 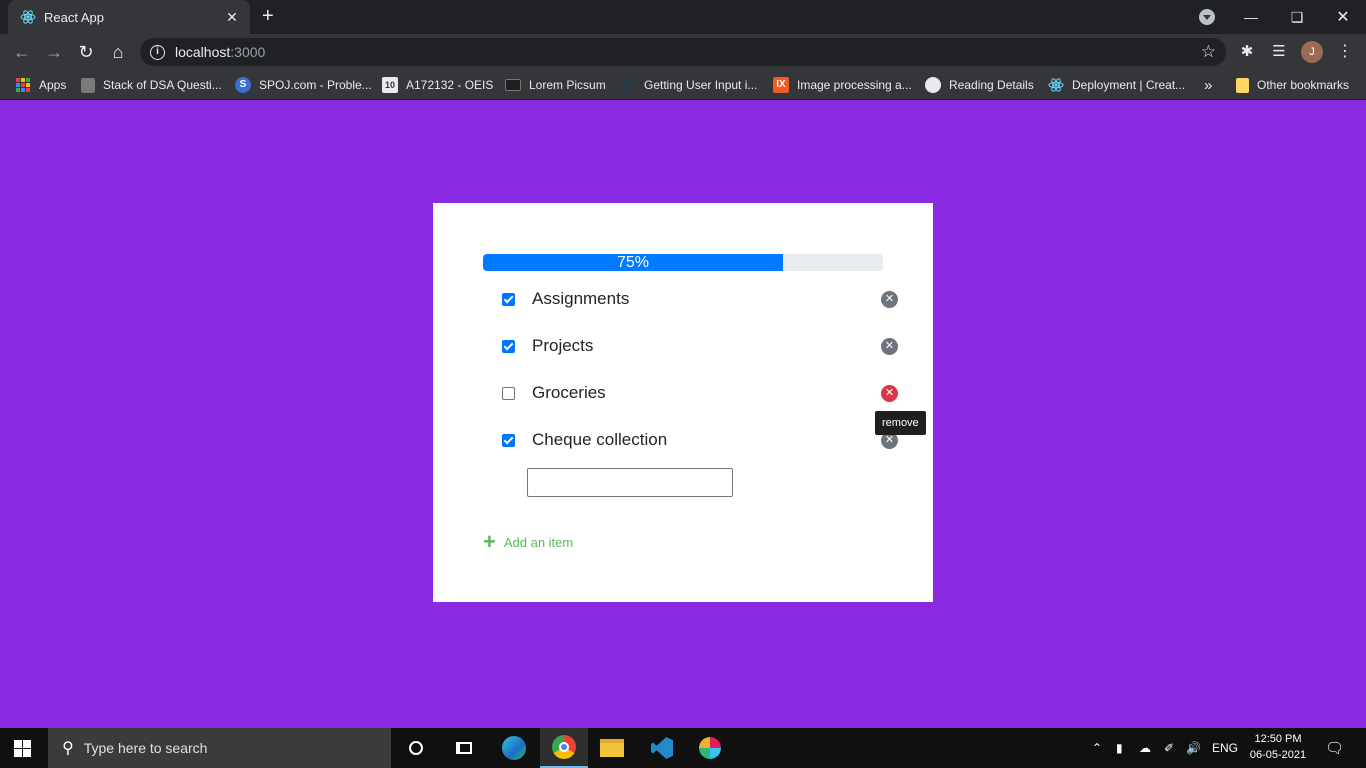 I want to click on vscode-icon, so click(x=662, y=748).